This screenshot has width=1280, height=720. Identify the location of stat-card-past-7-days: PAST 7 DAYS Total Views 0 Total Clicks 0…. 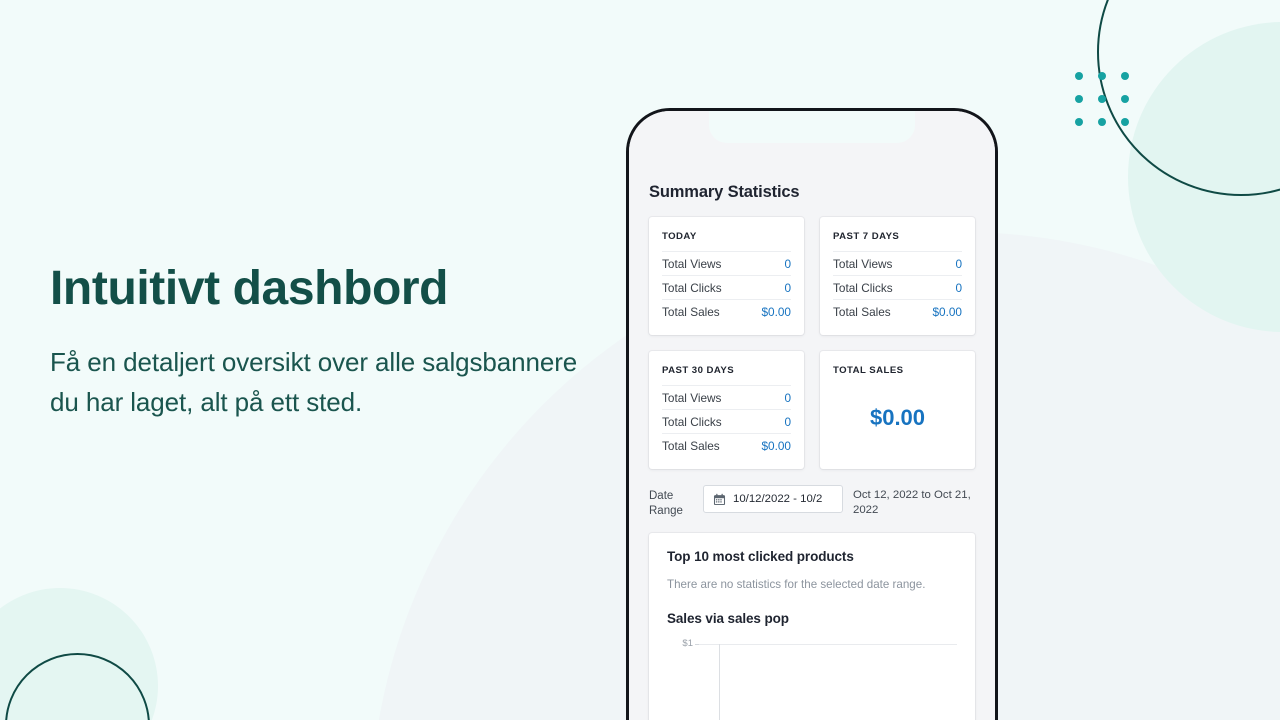
(897, 276).